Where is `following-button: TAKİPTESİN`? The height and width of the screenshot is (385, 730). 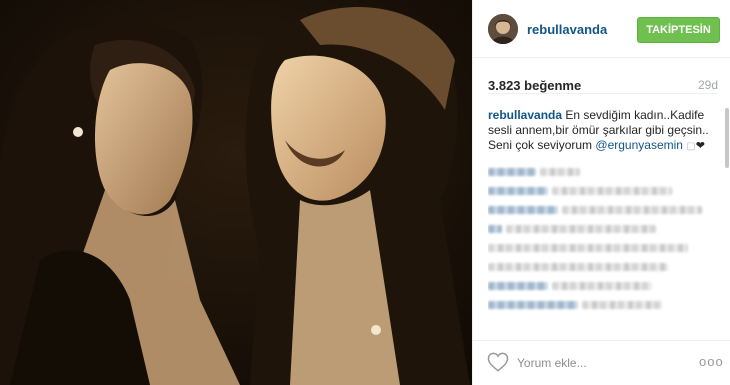 following-button: TAKİPTESİN is located at coordinates (678, 30).